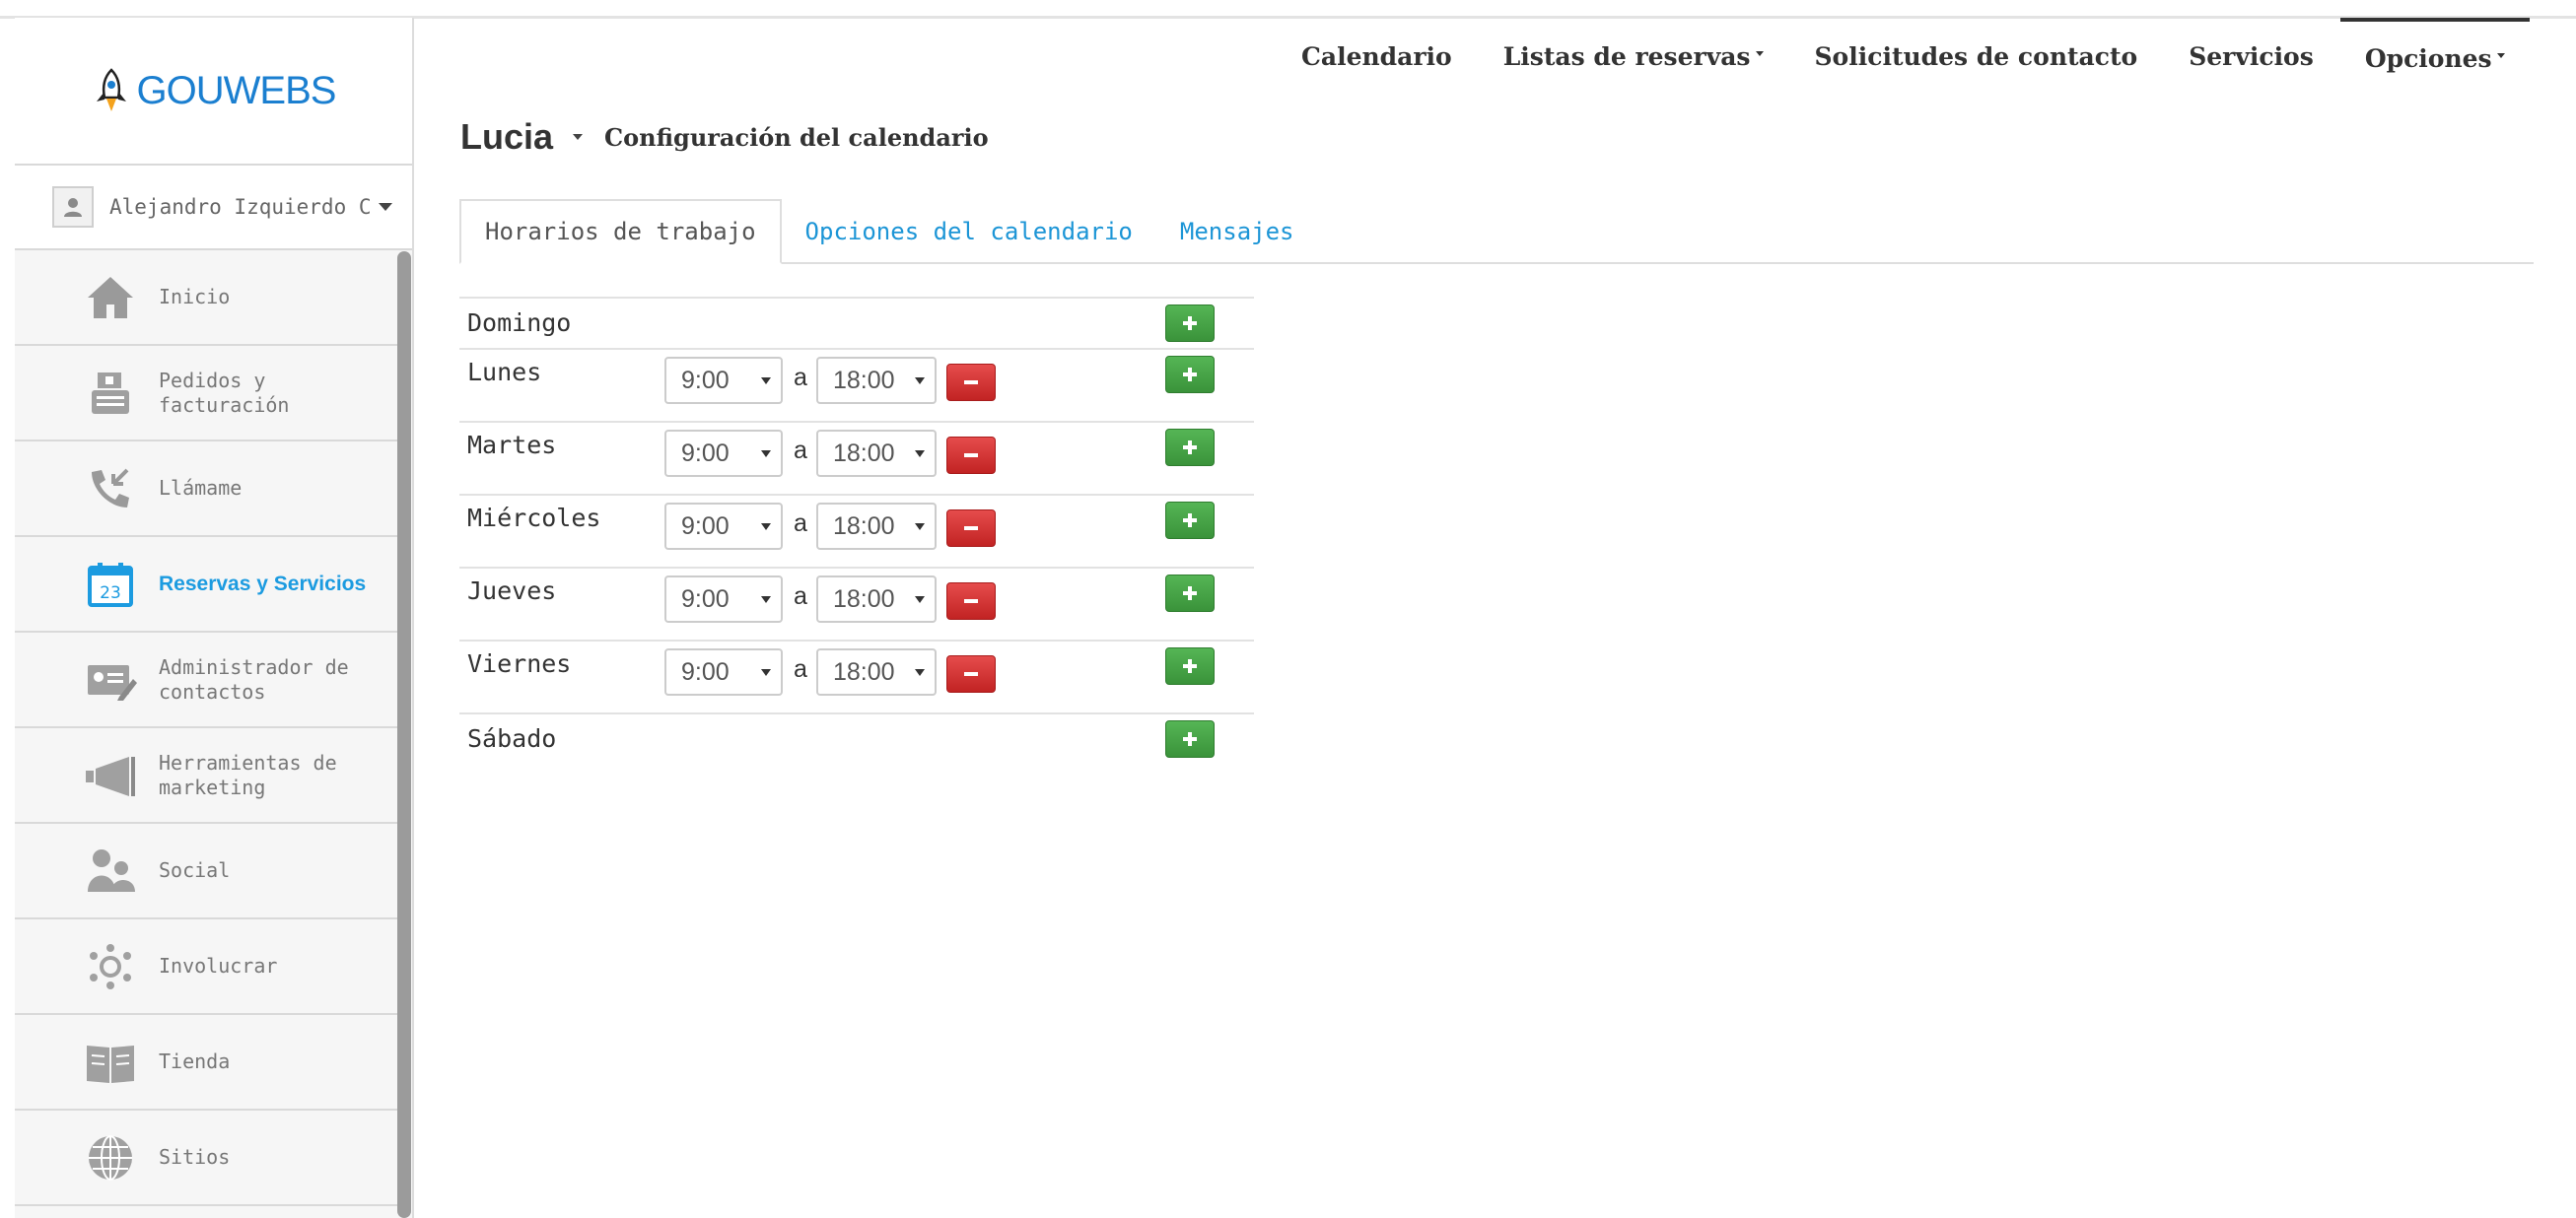 This screenshot has height=1218, width=2576. What do you see at coordinates (519, 663) in the screenshot?
I see `day-label: Viernes` at bounding box center [519, 663].